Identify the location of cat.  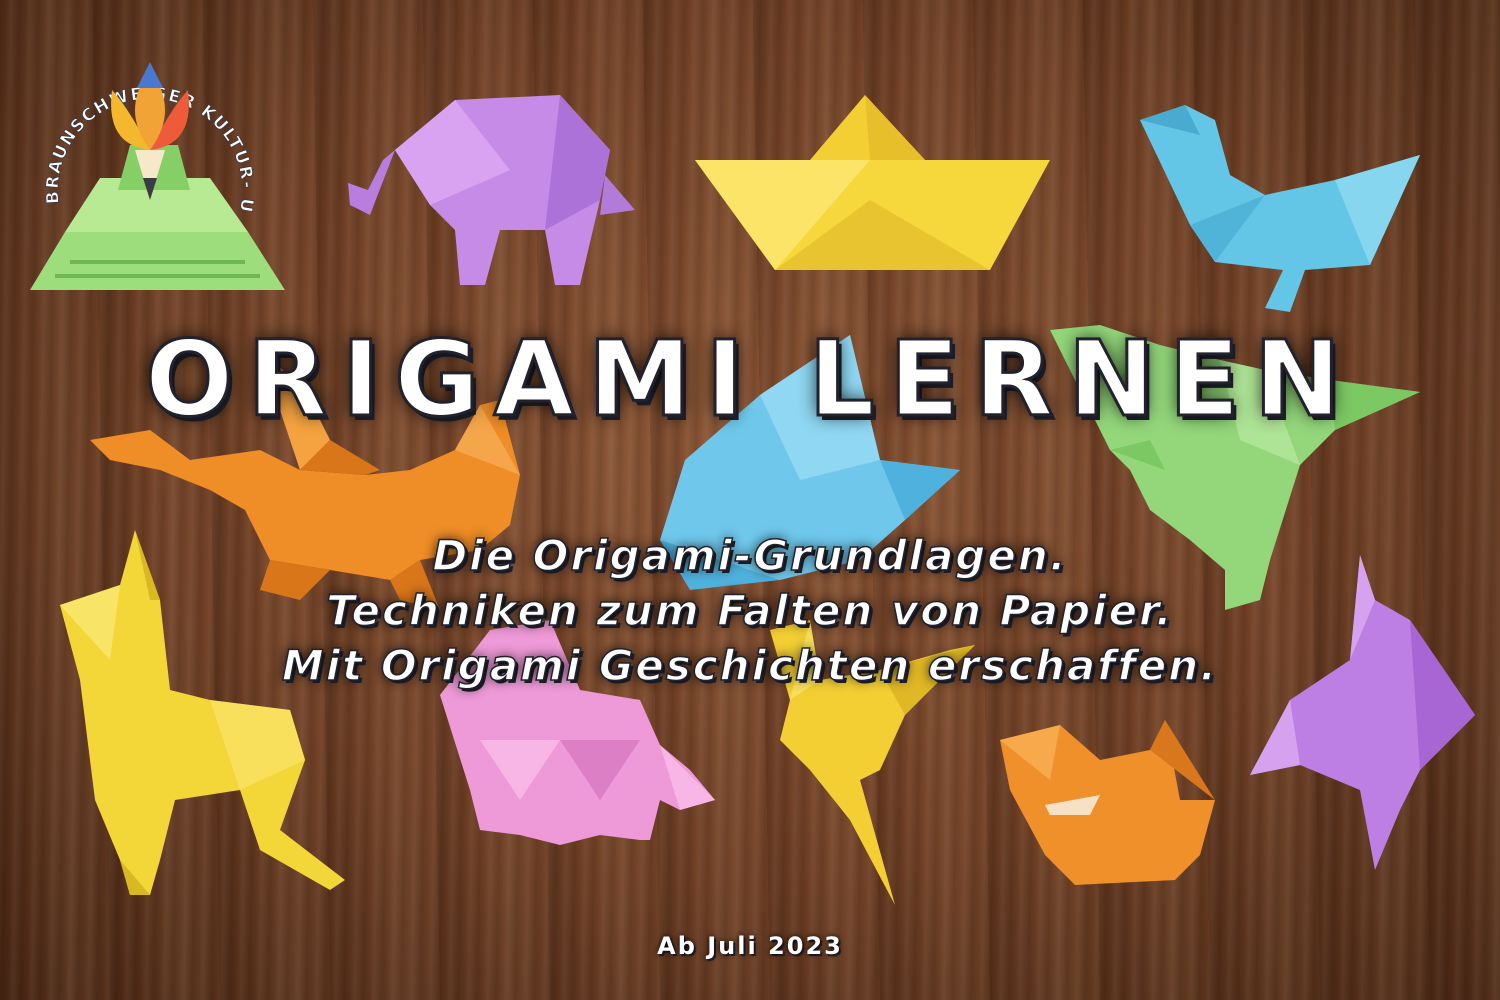
(1107, 802).